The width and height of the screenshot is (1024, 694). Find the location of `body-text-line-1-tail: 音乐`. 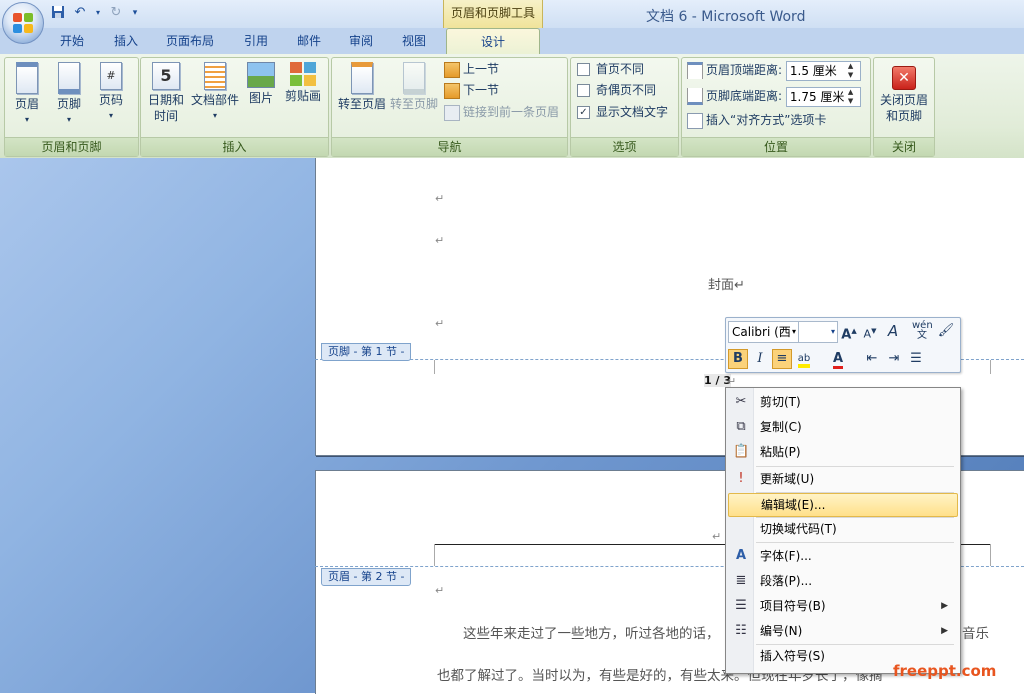

body-text-line-1-tail: 音乐 is located at coordinates (975, 632).